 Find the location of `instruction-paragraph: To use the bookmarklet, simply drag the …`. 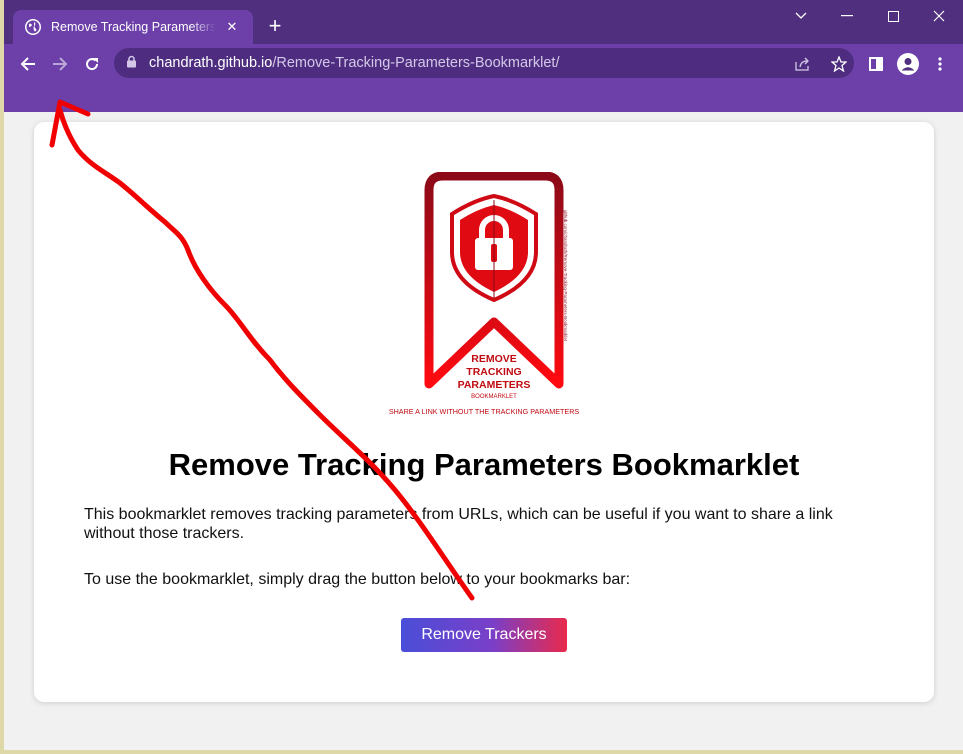

instruction-paragraph: To use the bookmarklet, simply drag the … is located at coordinates (357, 579).